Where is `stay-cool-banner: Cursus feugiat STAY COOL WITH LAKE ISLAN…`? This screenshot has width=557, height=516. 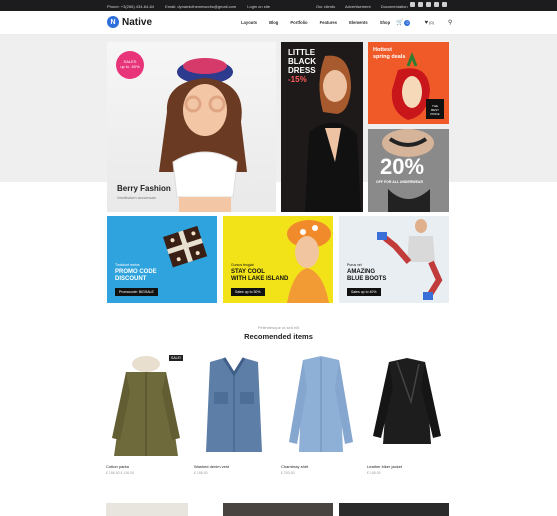 stay-cool-banner: Cursus feugiat STAY COOL WITH LAKE ISLAN… is located at coordinates (278, 259).